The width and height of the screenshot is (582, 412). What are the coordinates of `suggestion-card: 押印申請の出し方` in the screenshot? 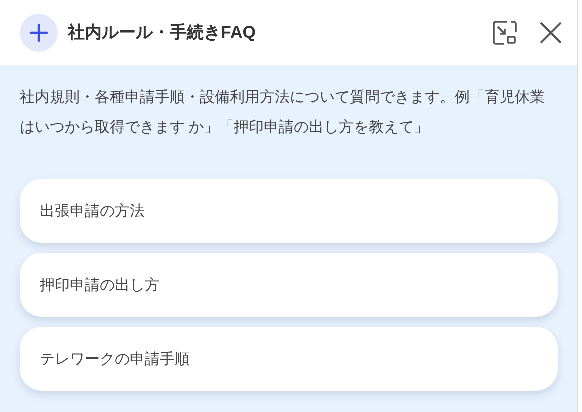 It's located at (289, 285).